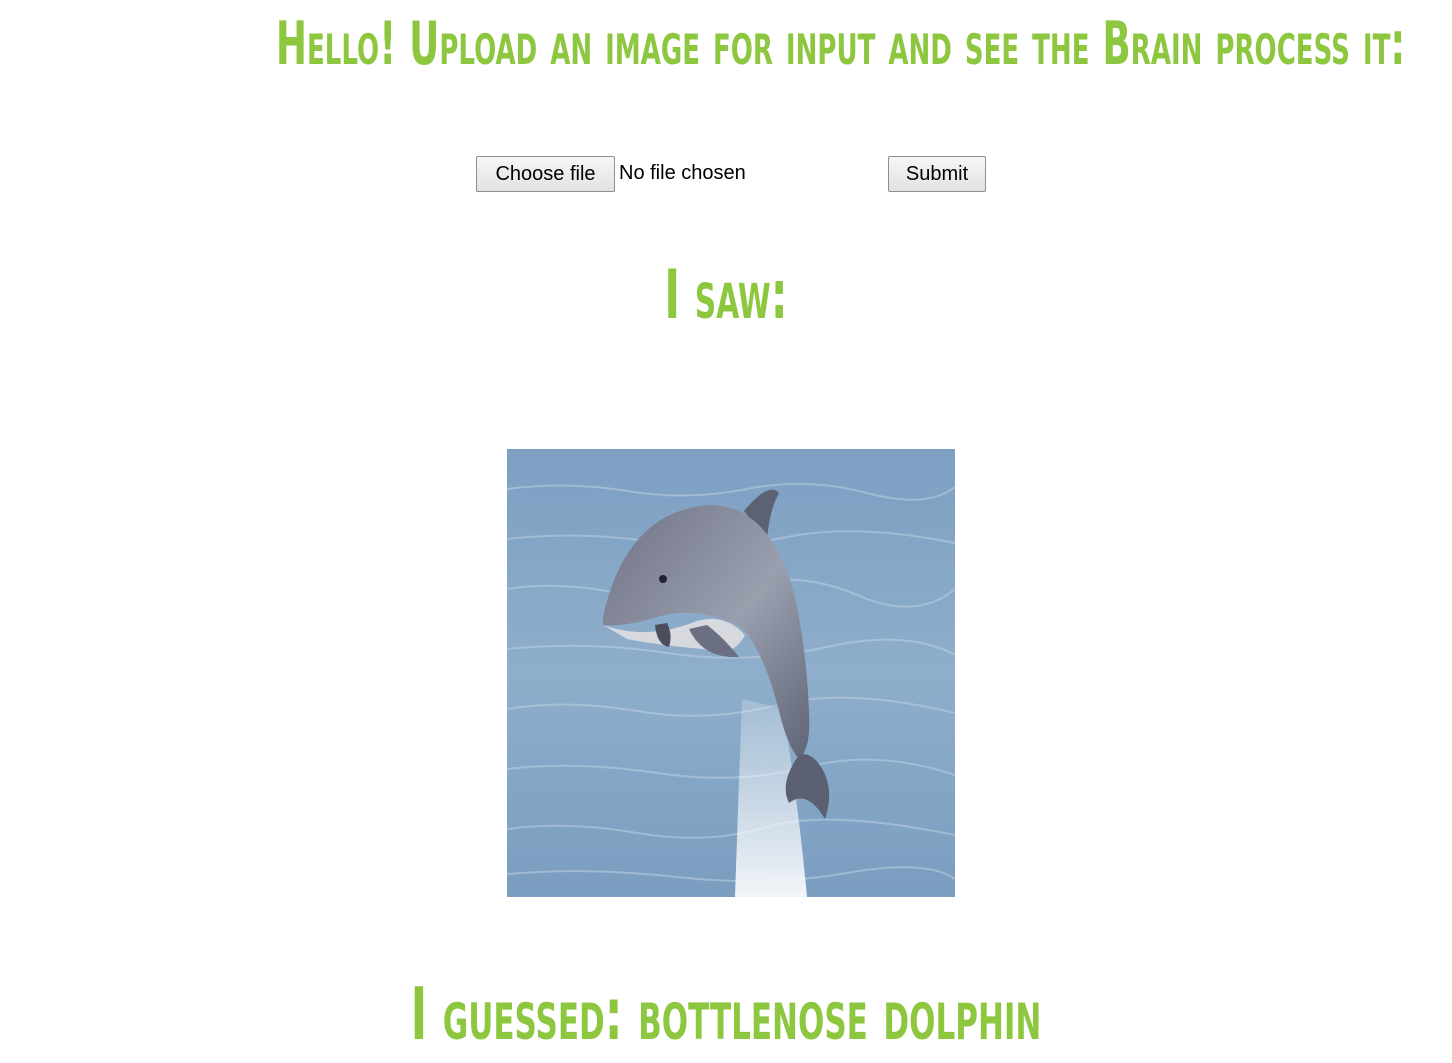  I want to click on file-status-text: No file chosen, so click(682, 173).